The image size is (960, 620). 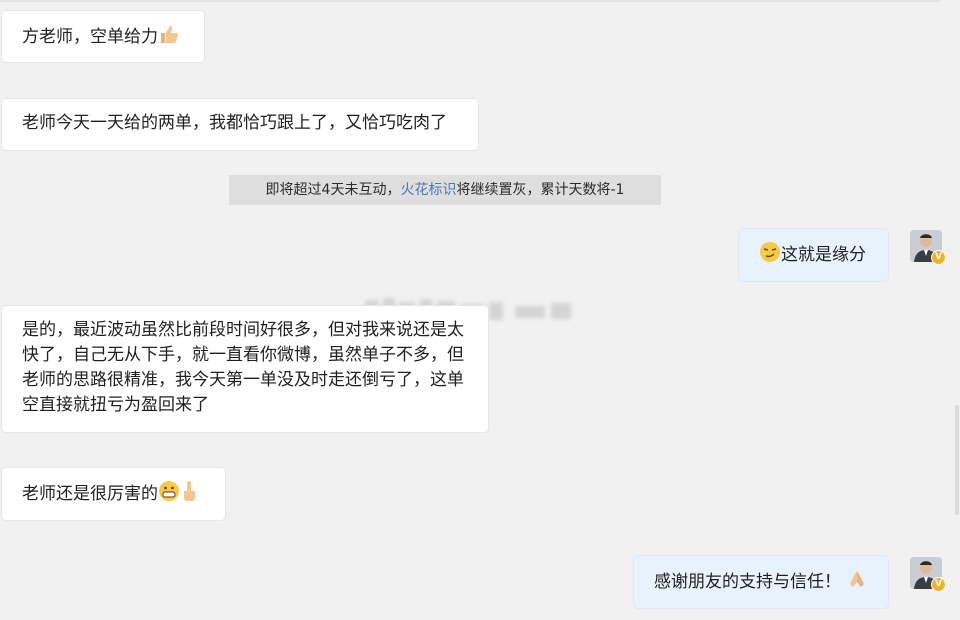 What do you see at coordinates (90, 37) in the screenshot?
I see `message-text: 方老师，空单给力` at bounding box center [90, 37].